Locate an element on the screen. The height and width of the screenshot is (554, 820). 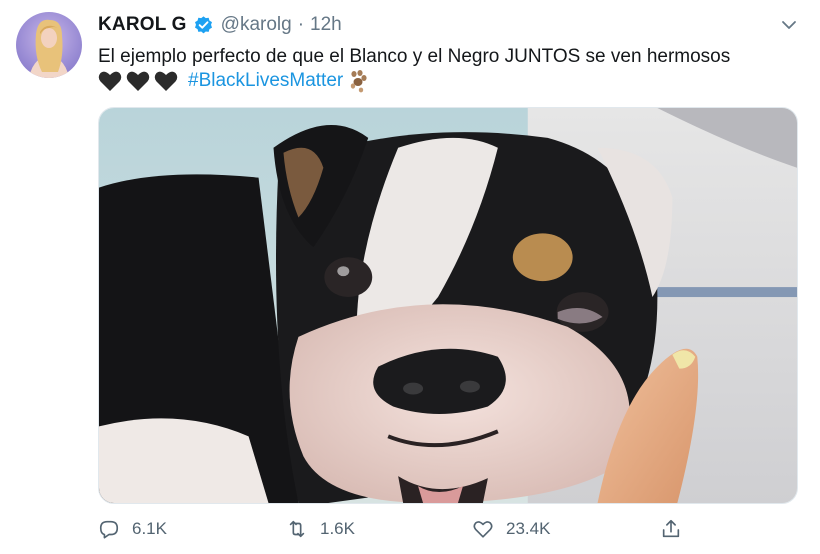
reply-button: 6.1K is located at coordinates (132, 529).